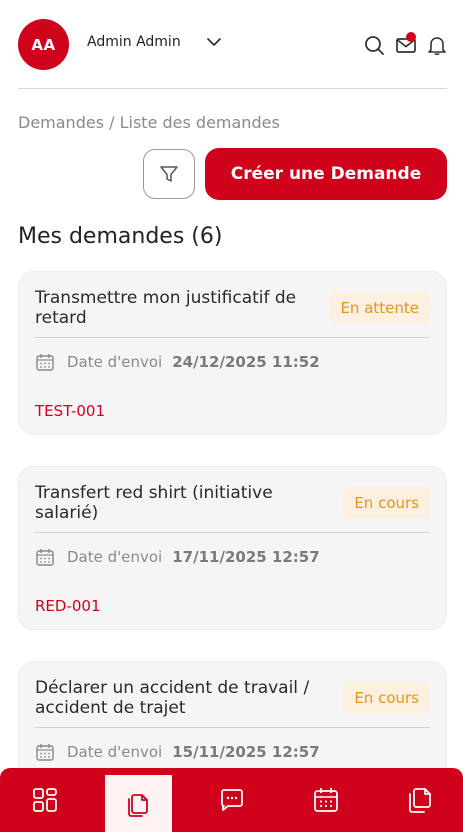 This screenshot has width=463, height=832. Describe the element at coordinates (137, 805) in the screenshot. I see `documents-icon` at that location.